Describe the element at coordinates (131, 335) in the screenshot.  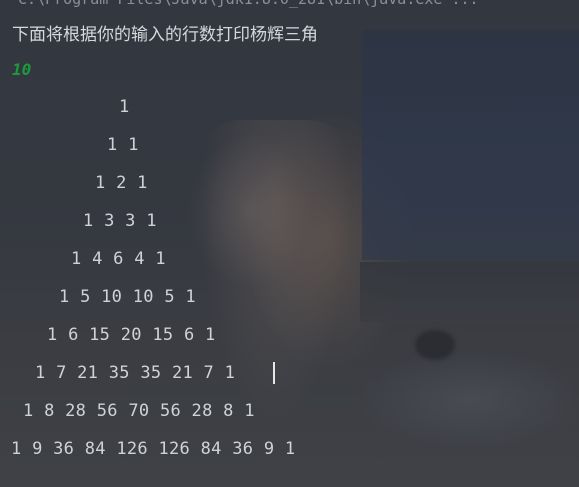
I see `triangle-row-7: 1 6 15 20 15 6 1` at that location.